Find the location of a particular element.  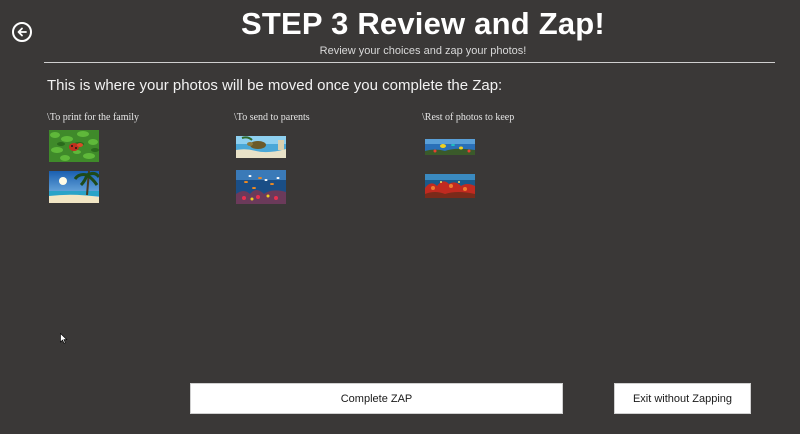

photo-thumbnail-tropical-fish is located at coordinates (450, 147).